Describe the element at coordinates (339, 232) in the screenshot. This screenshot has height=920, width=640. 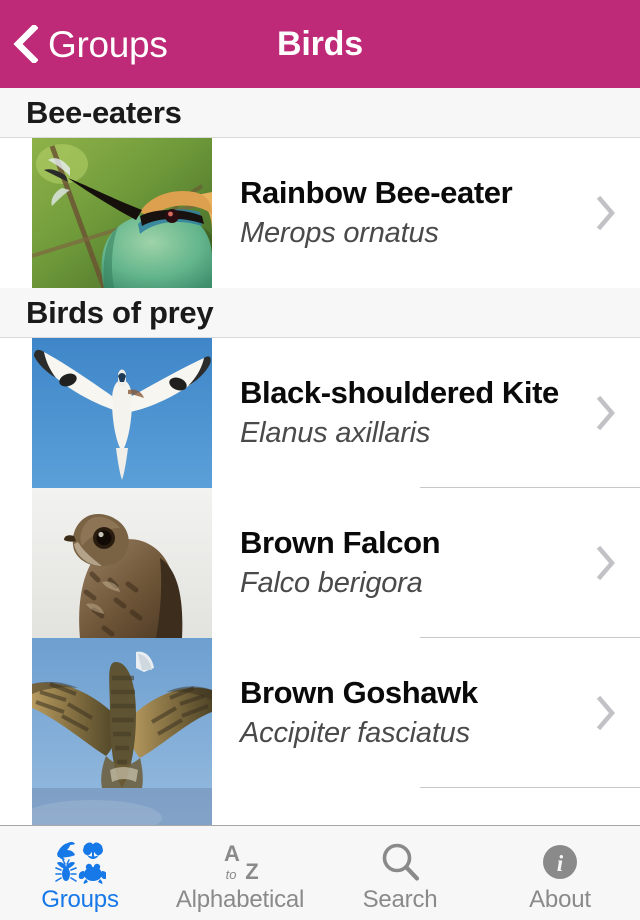
I see `list-item-subtitle: Merops ornatus` at that location.